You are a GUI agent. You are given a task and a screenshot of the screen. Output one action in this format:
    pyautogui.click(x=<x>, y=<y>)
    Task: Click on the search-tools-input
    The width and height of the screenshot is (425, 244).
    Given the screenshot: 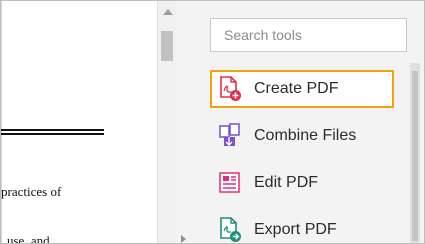 What is the action you would take?
    pyautogui.click(x=308, y=35)
    